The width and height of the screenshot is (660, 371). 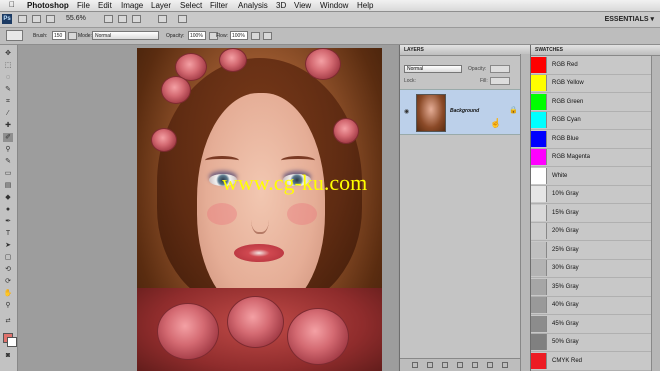 What do you see at coordinates (12, 342) in the screenshot?
I see `background-color-swatch` at bounding box center [12, 342].